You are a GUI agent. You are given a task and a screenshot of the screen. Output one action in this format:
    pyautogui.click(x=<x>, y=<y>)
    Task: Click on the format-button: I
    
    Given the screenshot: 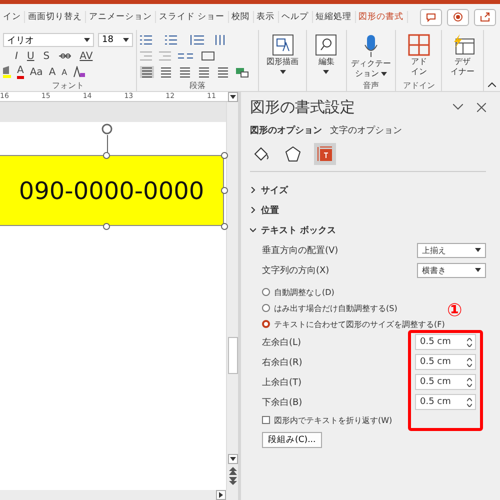 What is the action you would take?
    pyautogui.click(x=16, y=56)
    